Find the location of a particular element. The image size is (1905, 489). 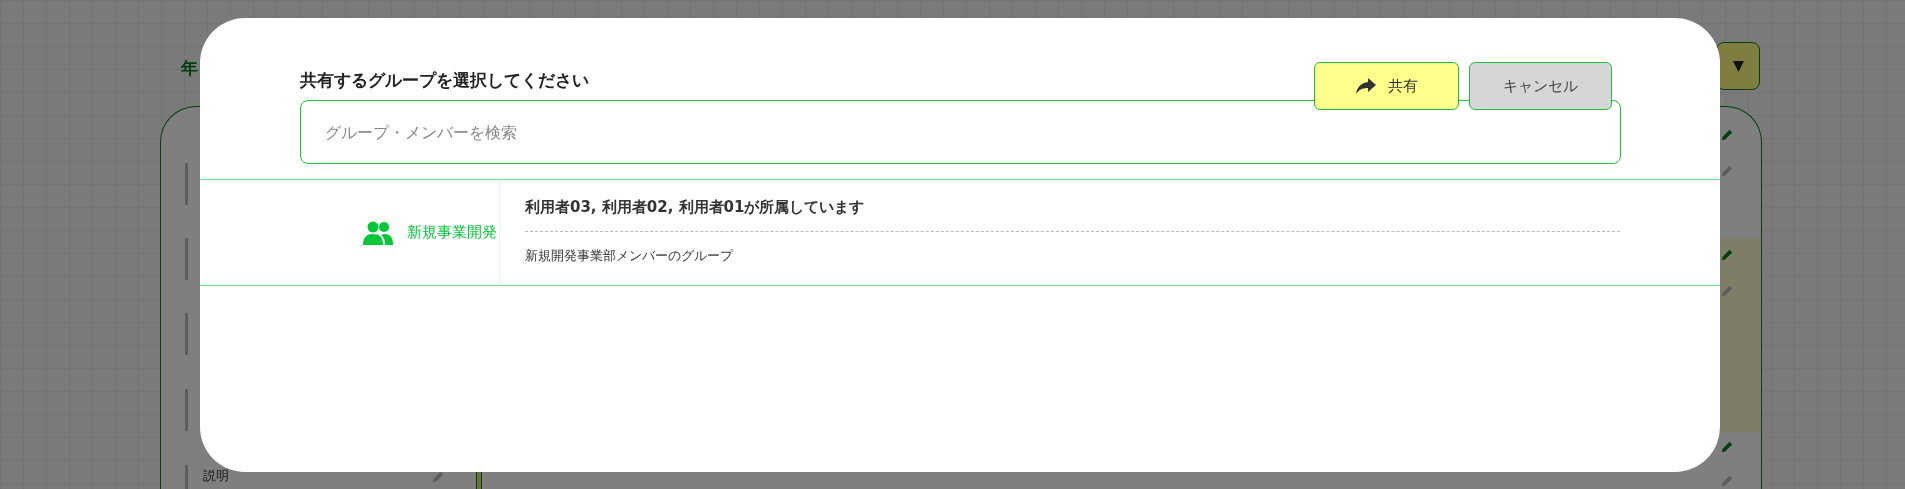

search-field: グループ・メンバーを検索 is located at coordinates (960, 132).